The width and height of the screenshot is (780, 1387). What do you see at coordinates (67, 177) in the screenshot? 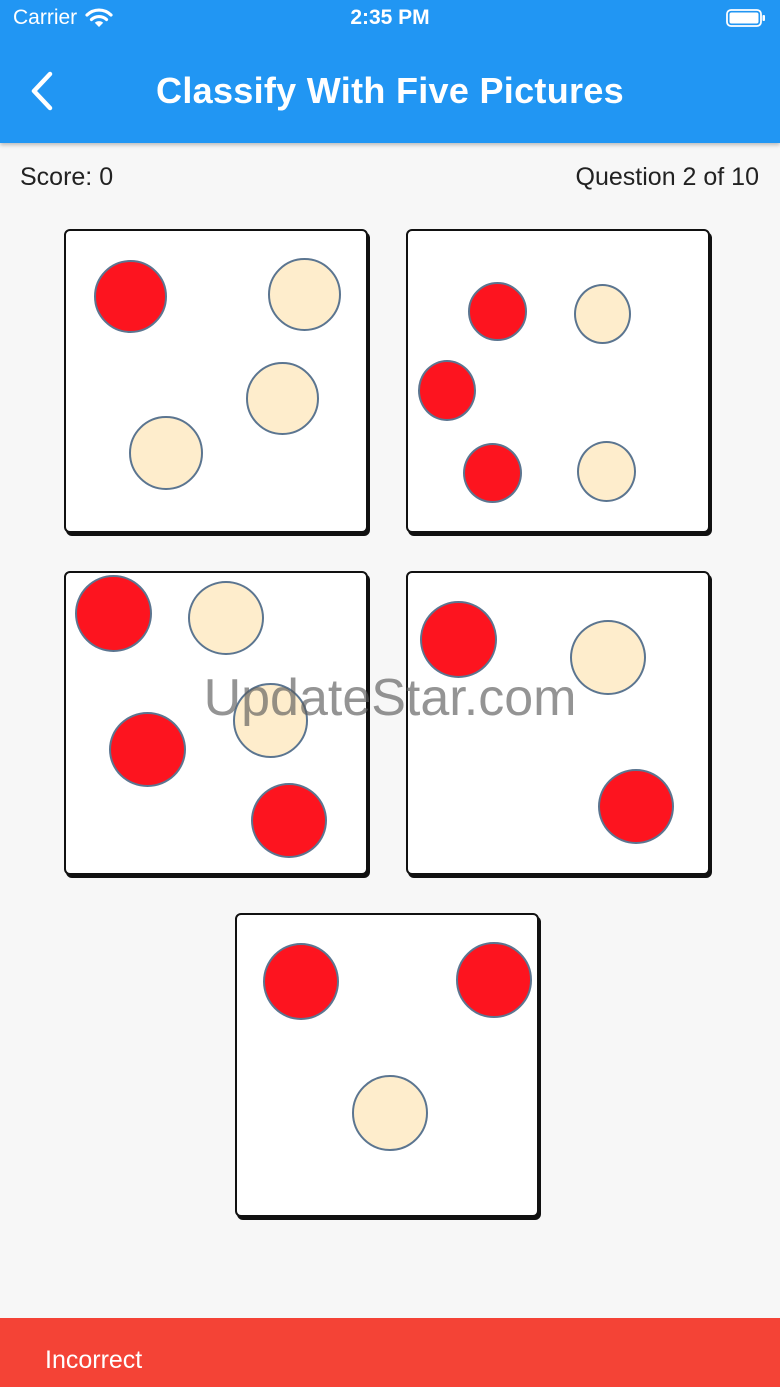
I see `score-label: Score: 0` at bounding box center [67, 177].